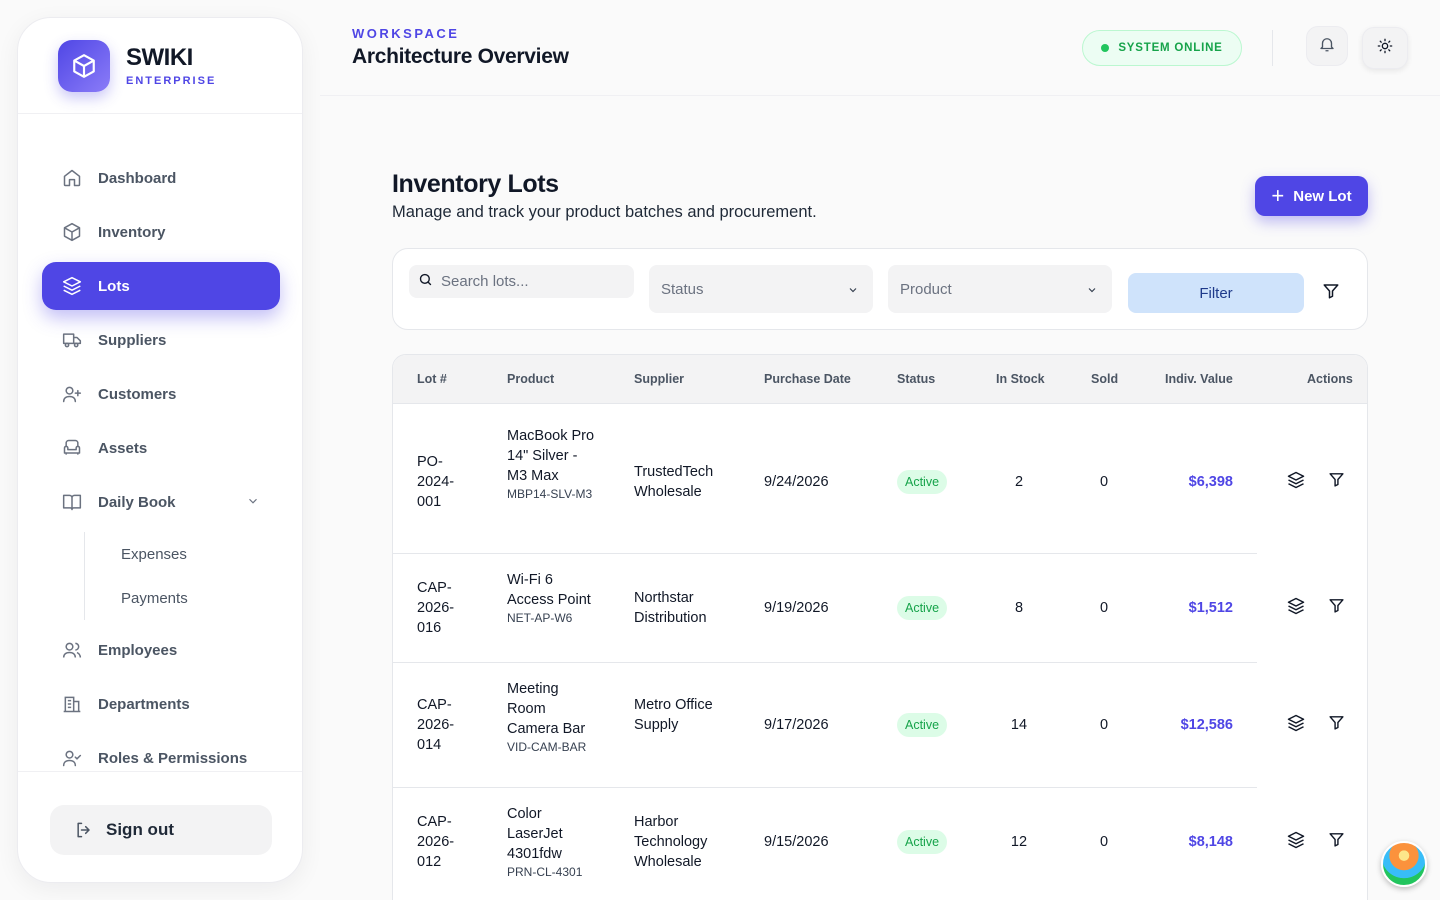 The height and width of the screenshot is (900, 1440). What do you see at coordinates (530, 379) in the screenshot?
I see `column-header-product: Product` at bounding box center [530, 379].